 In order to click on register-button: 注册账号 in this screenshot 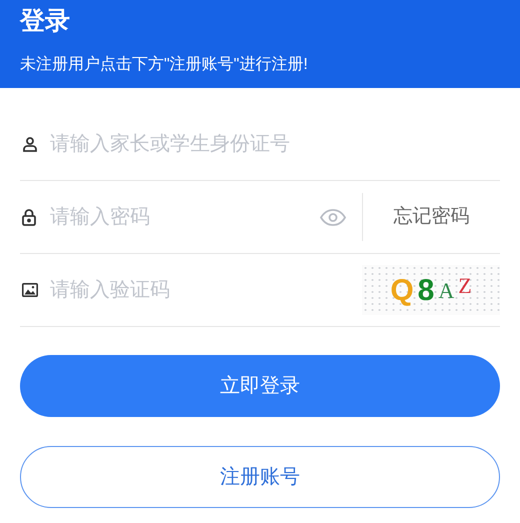, I will do `click(260, 477)`.